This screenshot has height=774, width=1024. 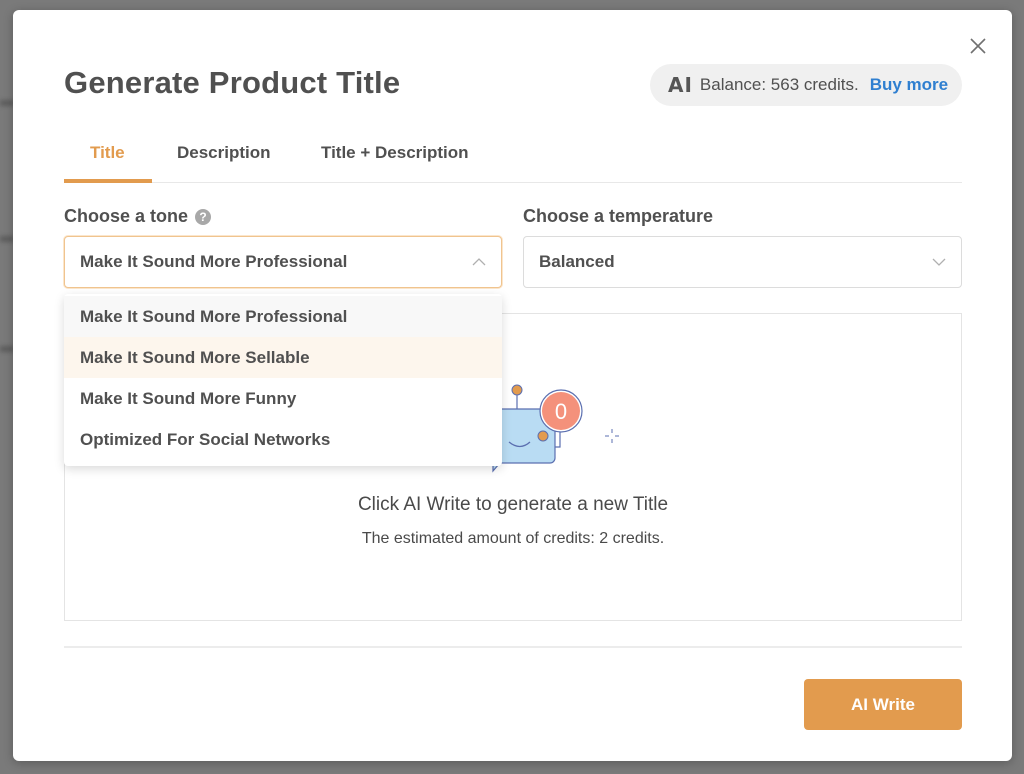 What do you see at coordinates (7, 387) in the screenshot?
I see `backdrop` at bounding box center [7, 387].